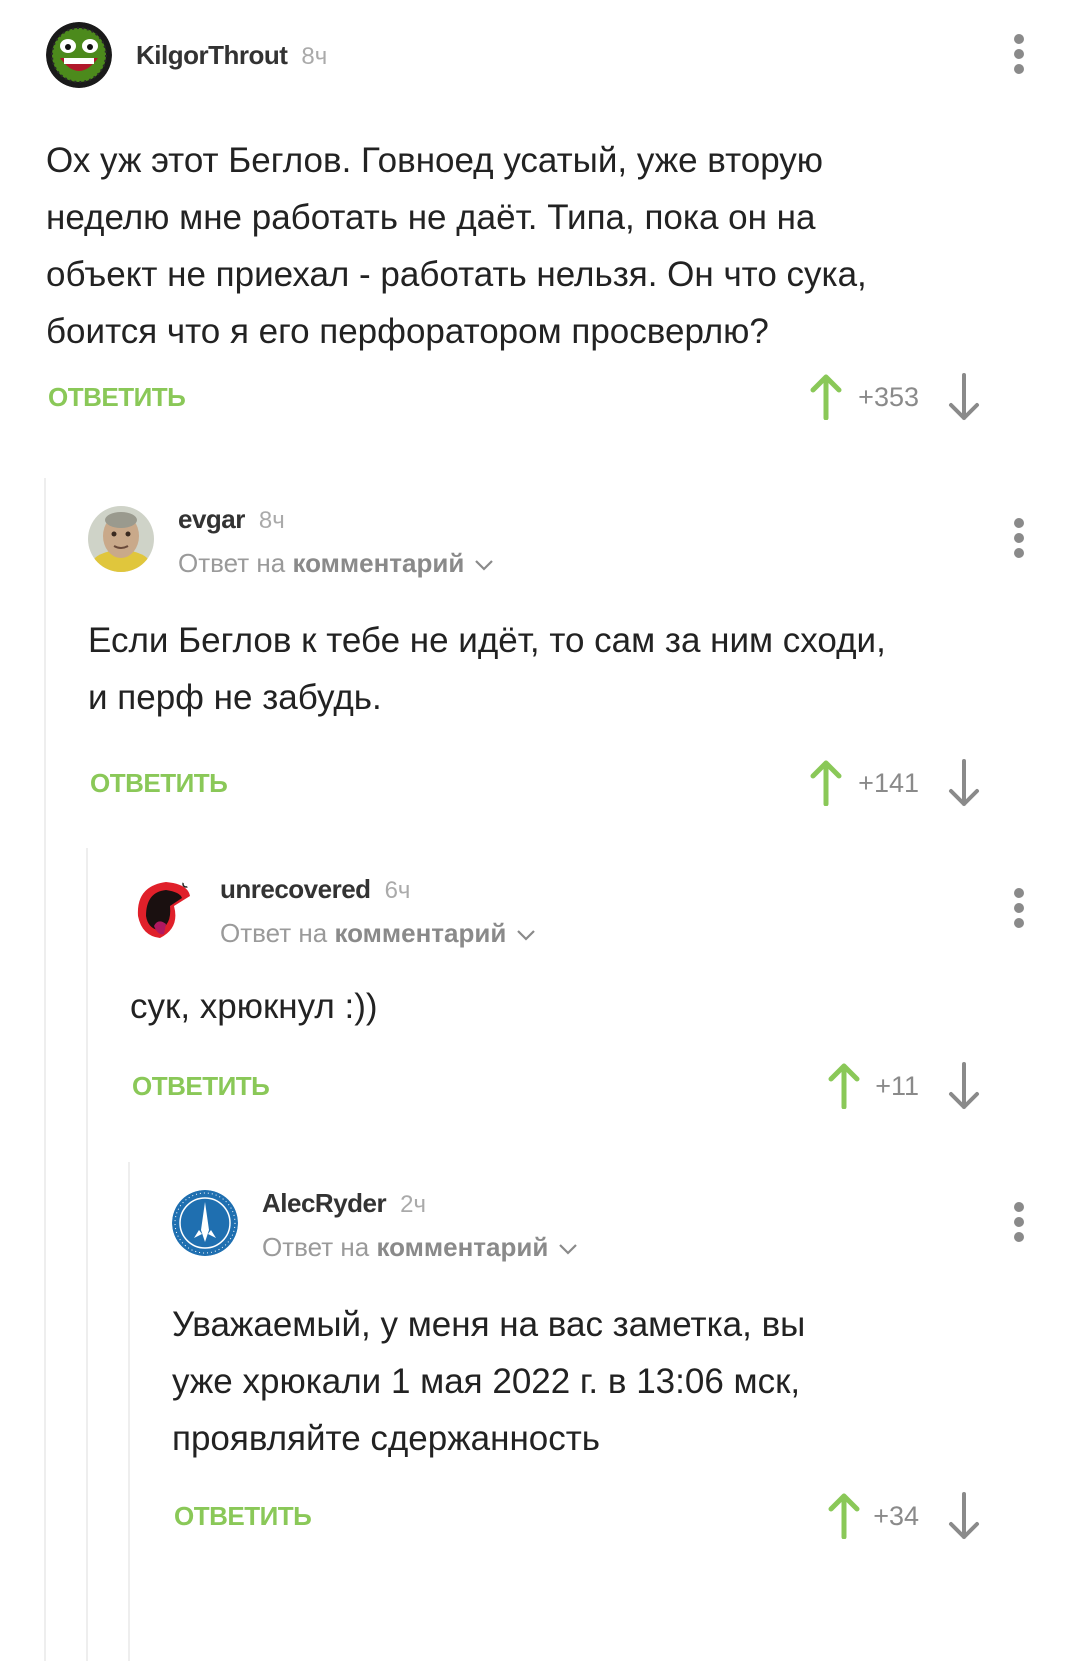 The image size is (1079, 1661). I want to click on comment-text: сук, хрюкнул :)), so click(254, 1006).